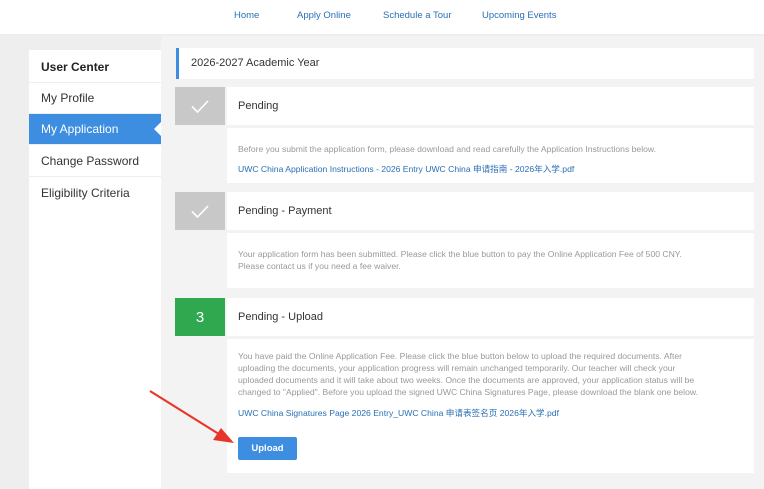 Image resolution: width=764 pixels, height=489 pixels. Describe the element at coordinates (324, 15) in the screenshot. I see `nav-apply-online-link: Apply Online` at that location.